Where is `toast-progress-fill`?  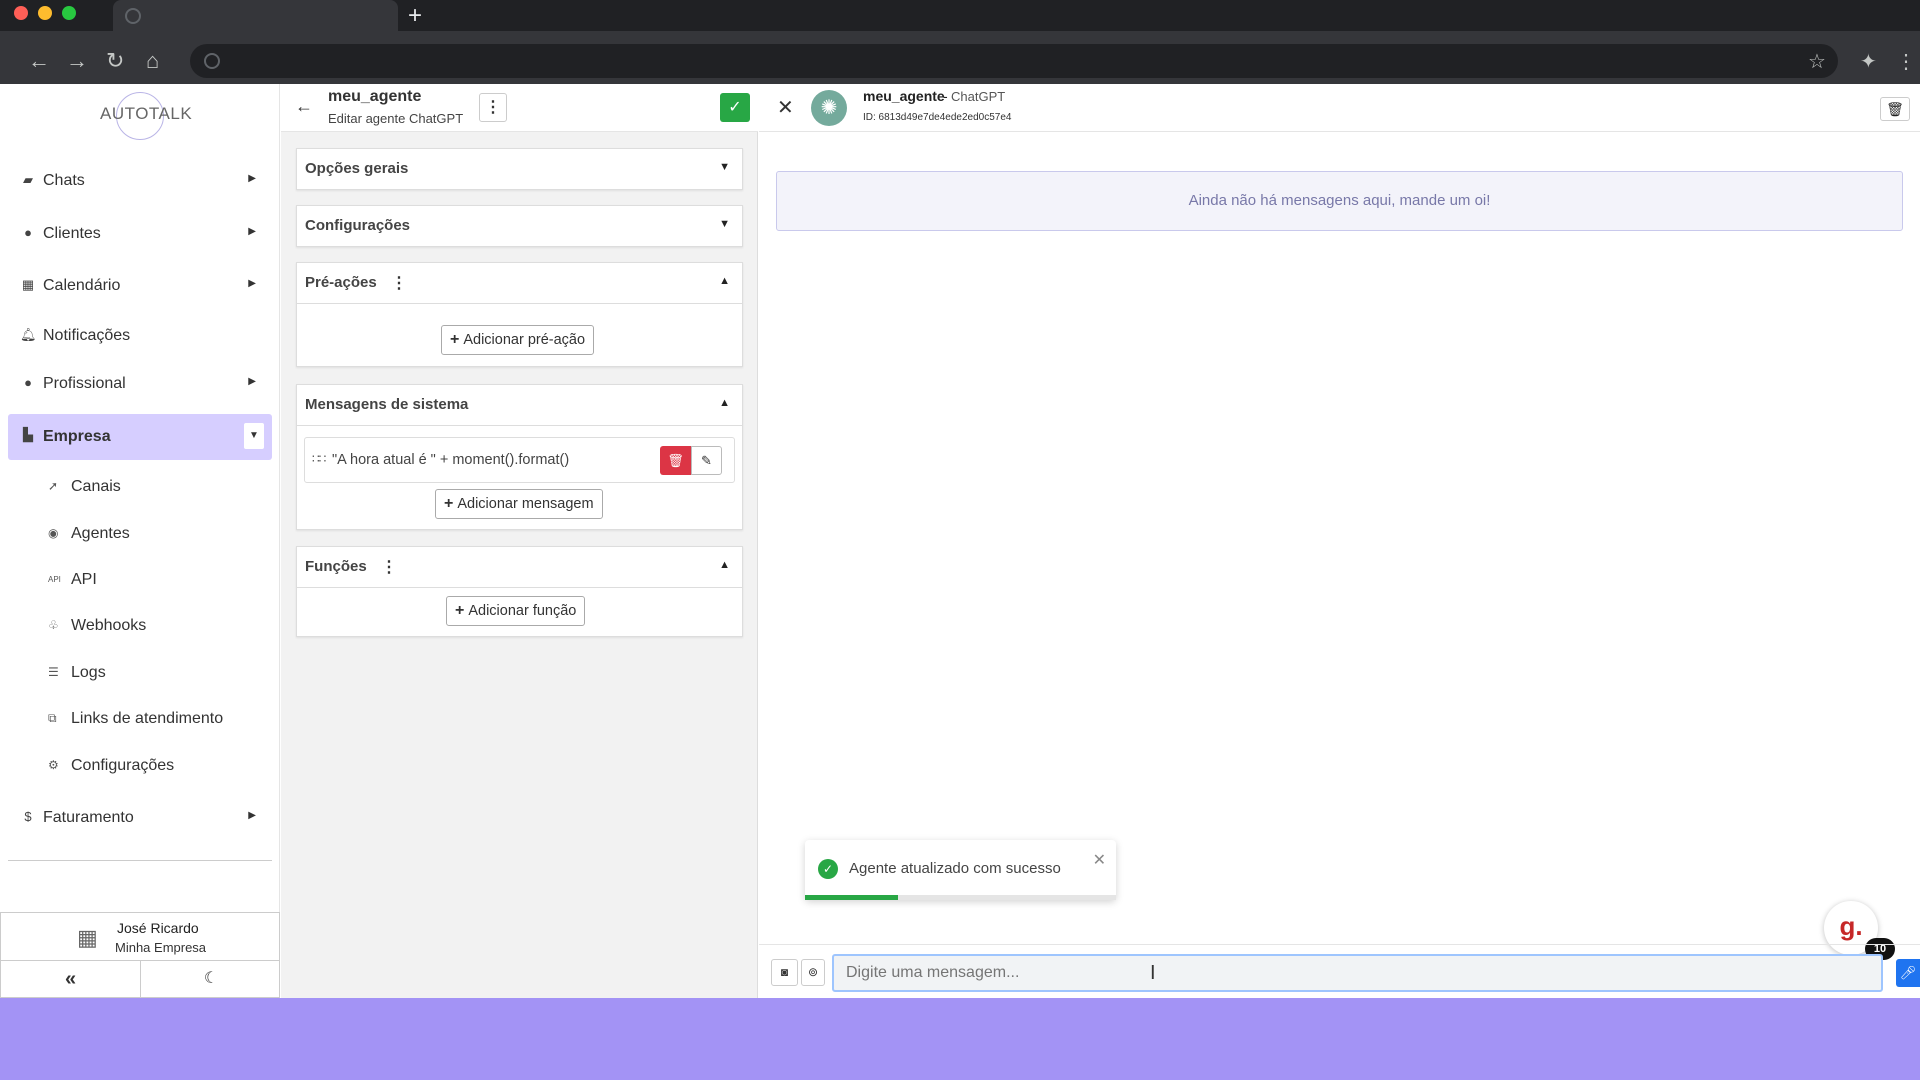
toast-progress-fill is located at coordinates (852, 897).